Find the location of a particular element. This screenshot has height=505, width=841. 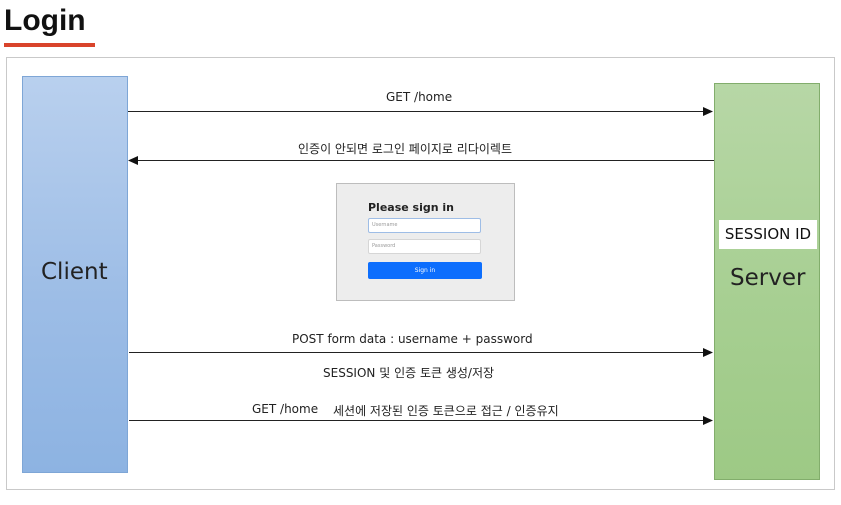

arrow-post-form is located at coordinates (421, 352).